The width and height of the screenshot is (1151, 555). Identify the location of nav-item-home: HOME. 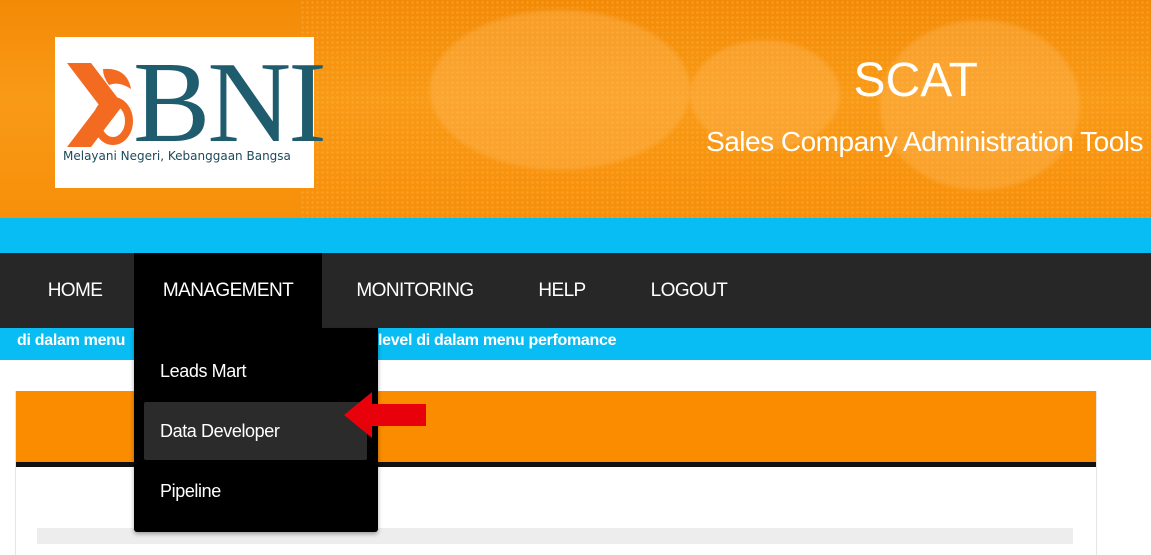
(75, 290).